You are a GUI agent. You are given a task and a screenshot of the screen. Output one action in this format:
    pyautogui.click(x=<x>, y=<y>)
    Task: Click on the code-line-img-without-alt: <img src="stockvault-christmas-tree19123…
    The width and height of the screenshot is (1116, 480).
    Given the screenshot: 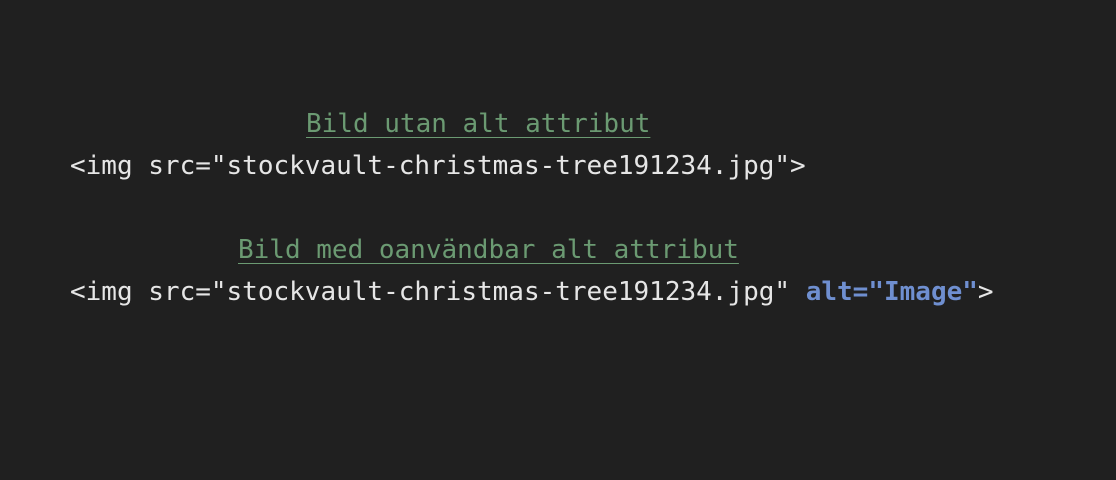 What is the action you would take?
    pyautogui.click(x=438, y=166)
    